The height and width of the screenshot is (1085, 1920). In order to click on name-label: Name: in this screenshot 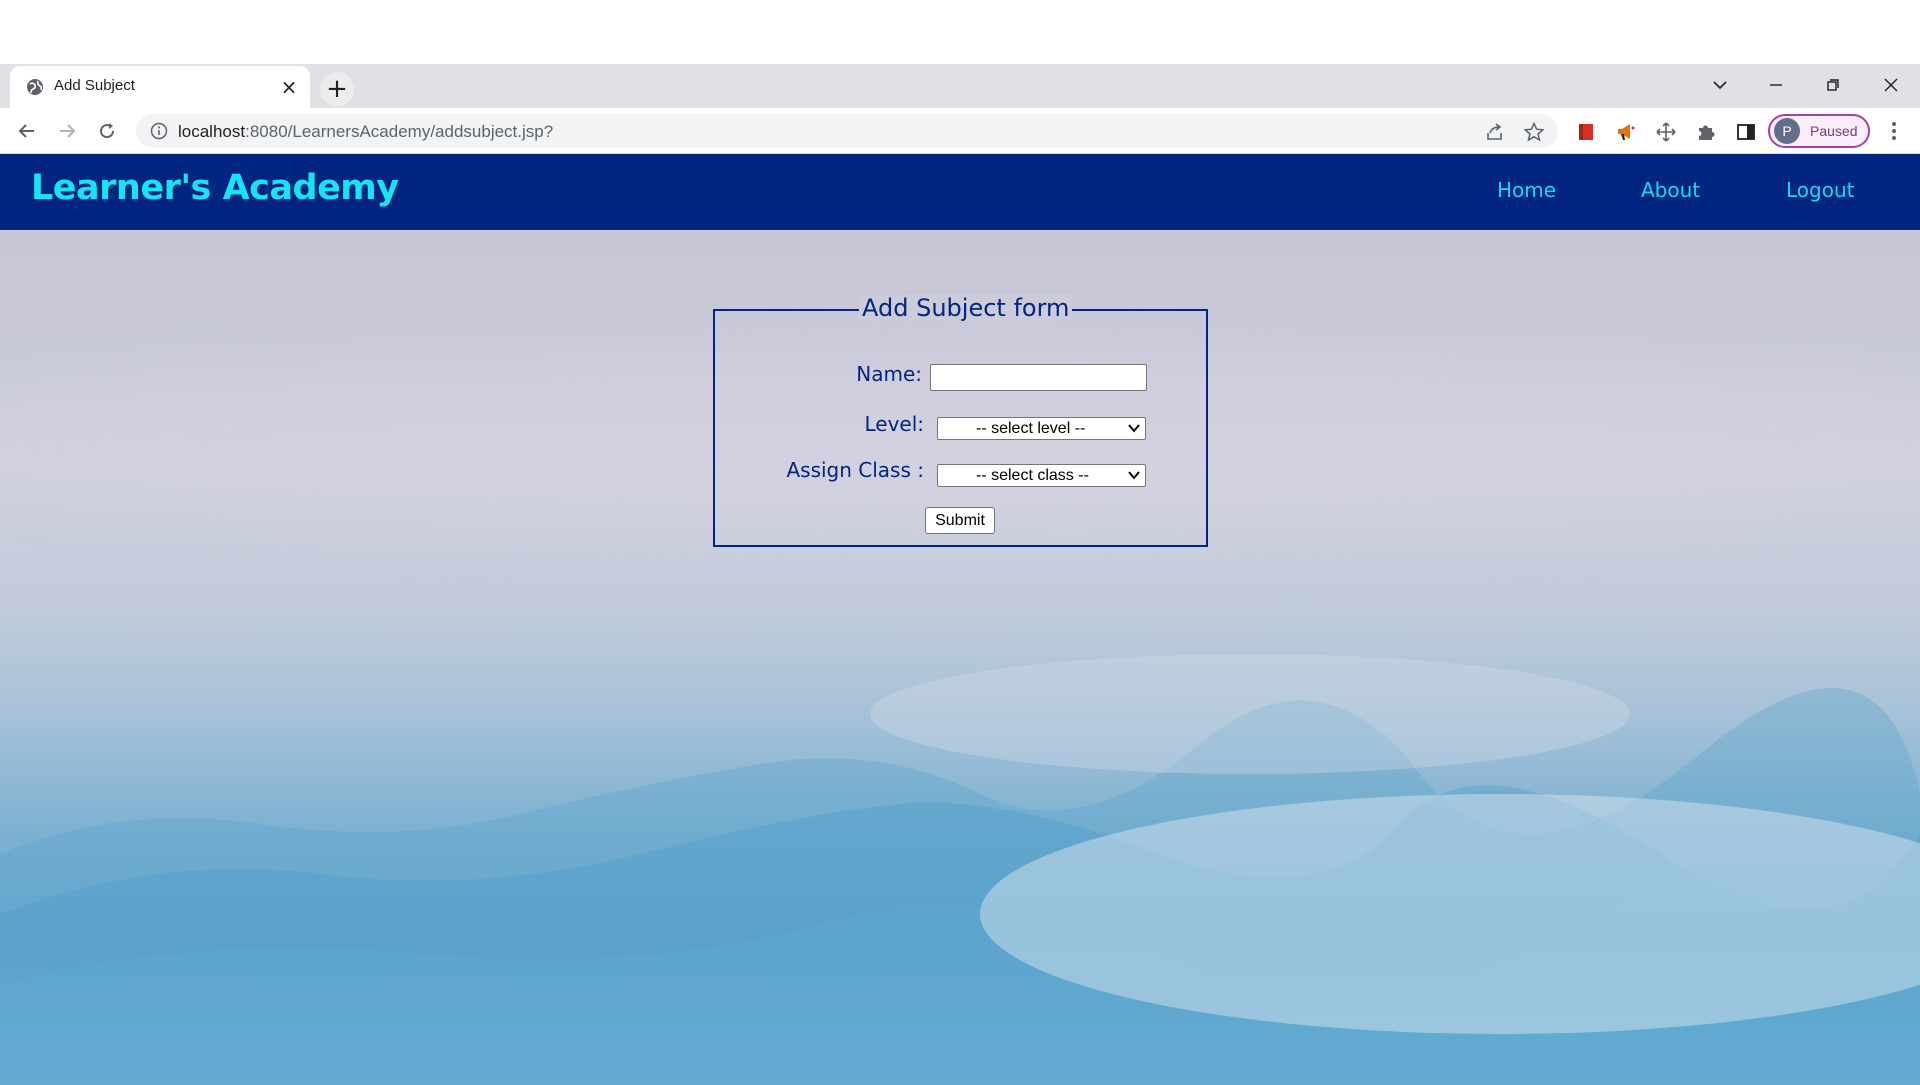, I will do `click(889, 374)`.